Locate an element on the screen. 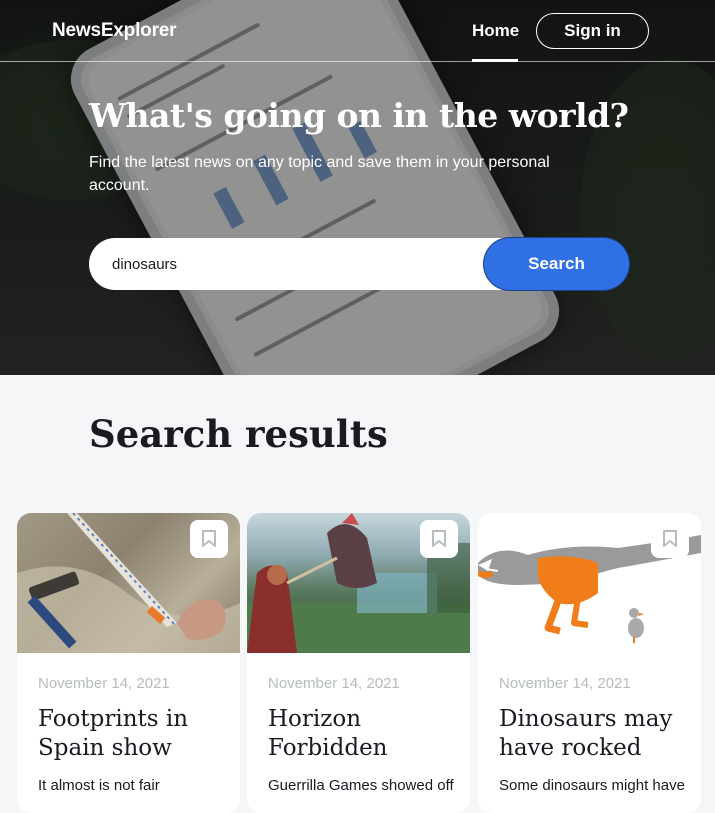  dinosaur-illustration-image is located at coordinates (589, 583).